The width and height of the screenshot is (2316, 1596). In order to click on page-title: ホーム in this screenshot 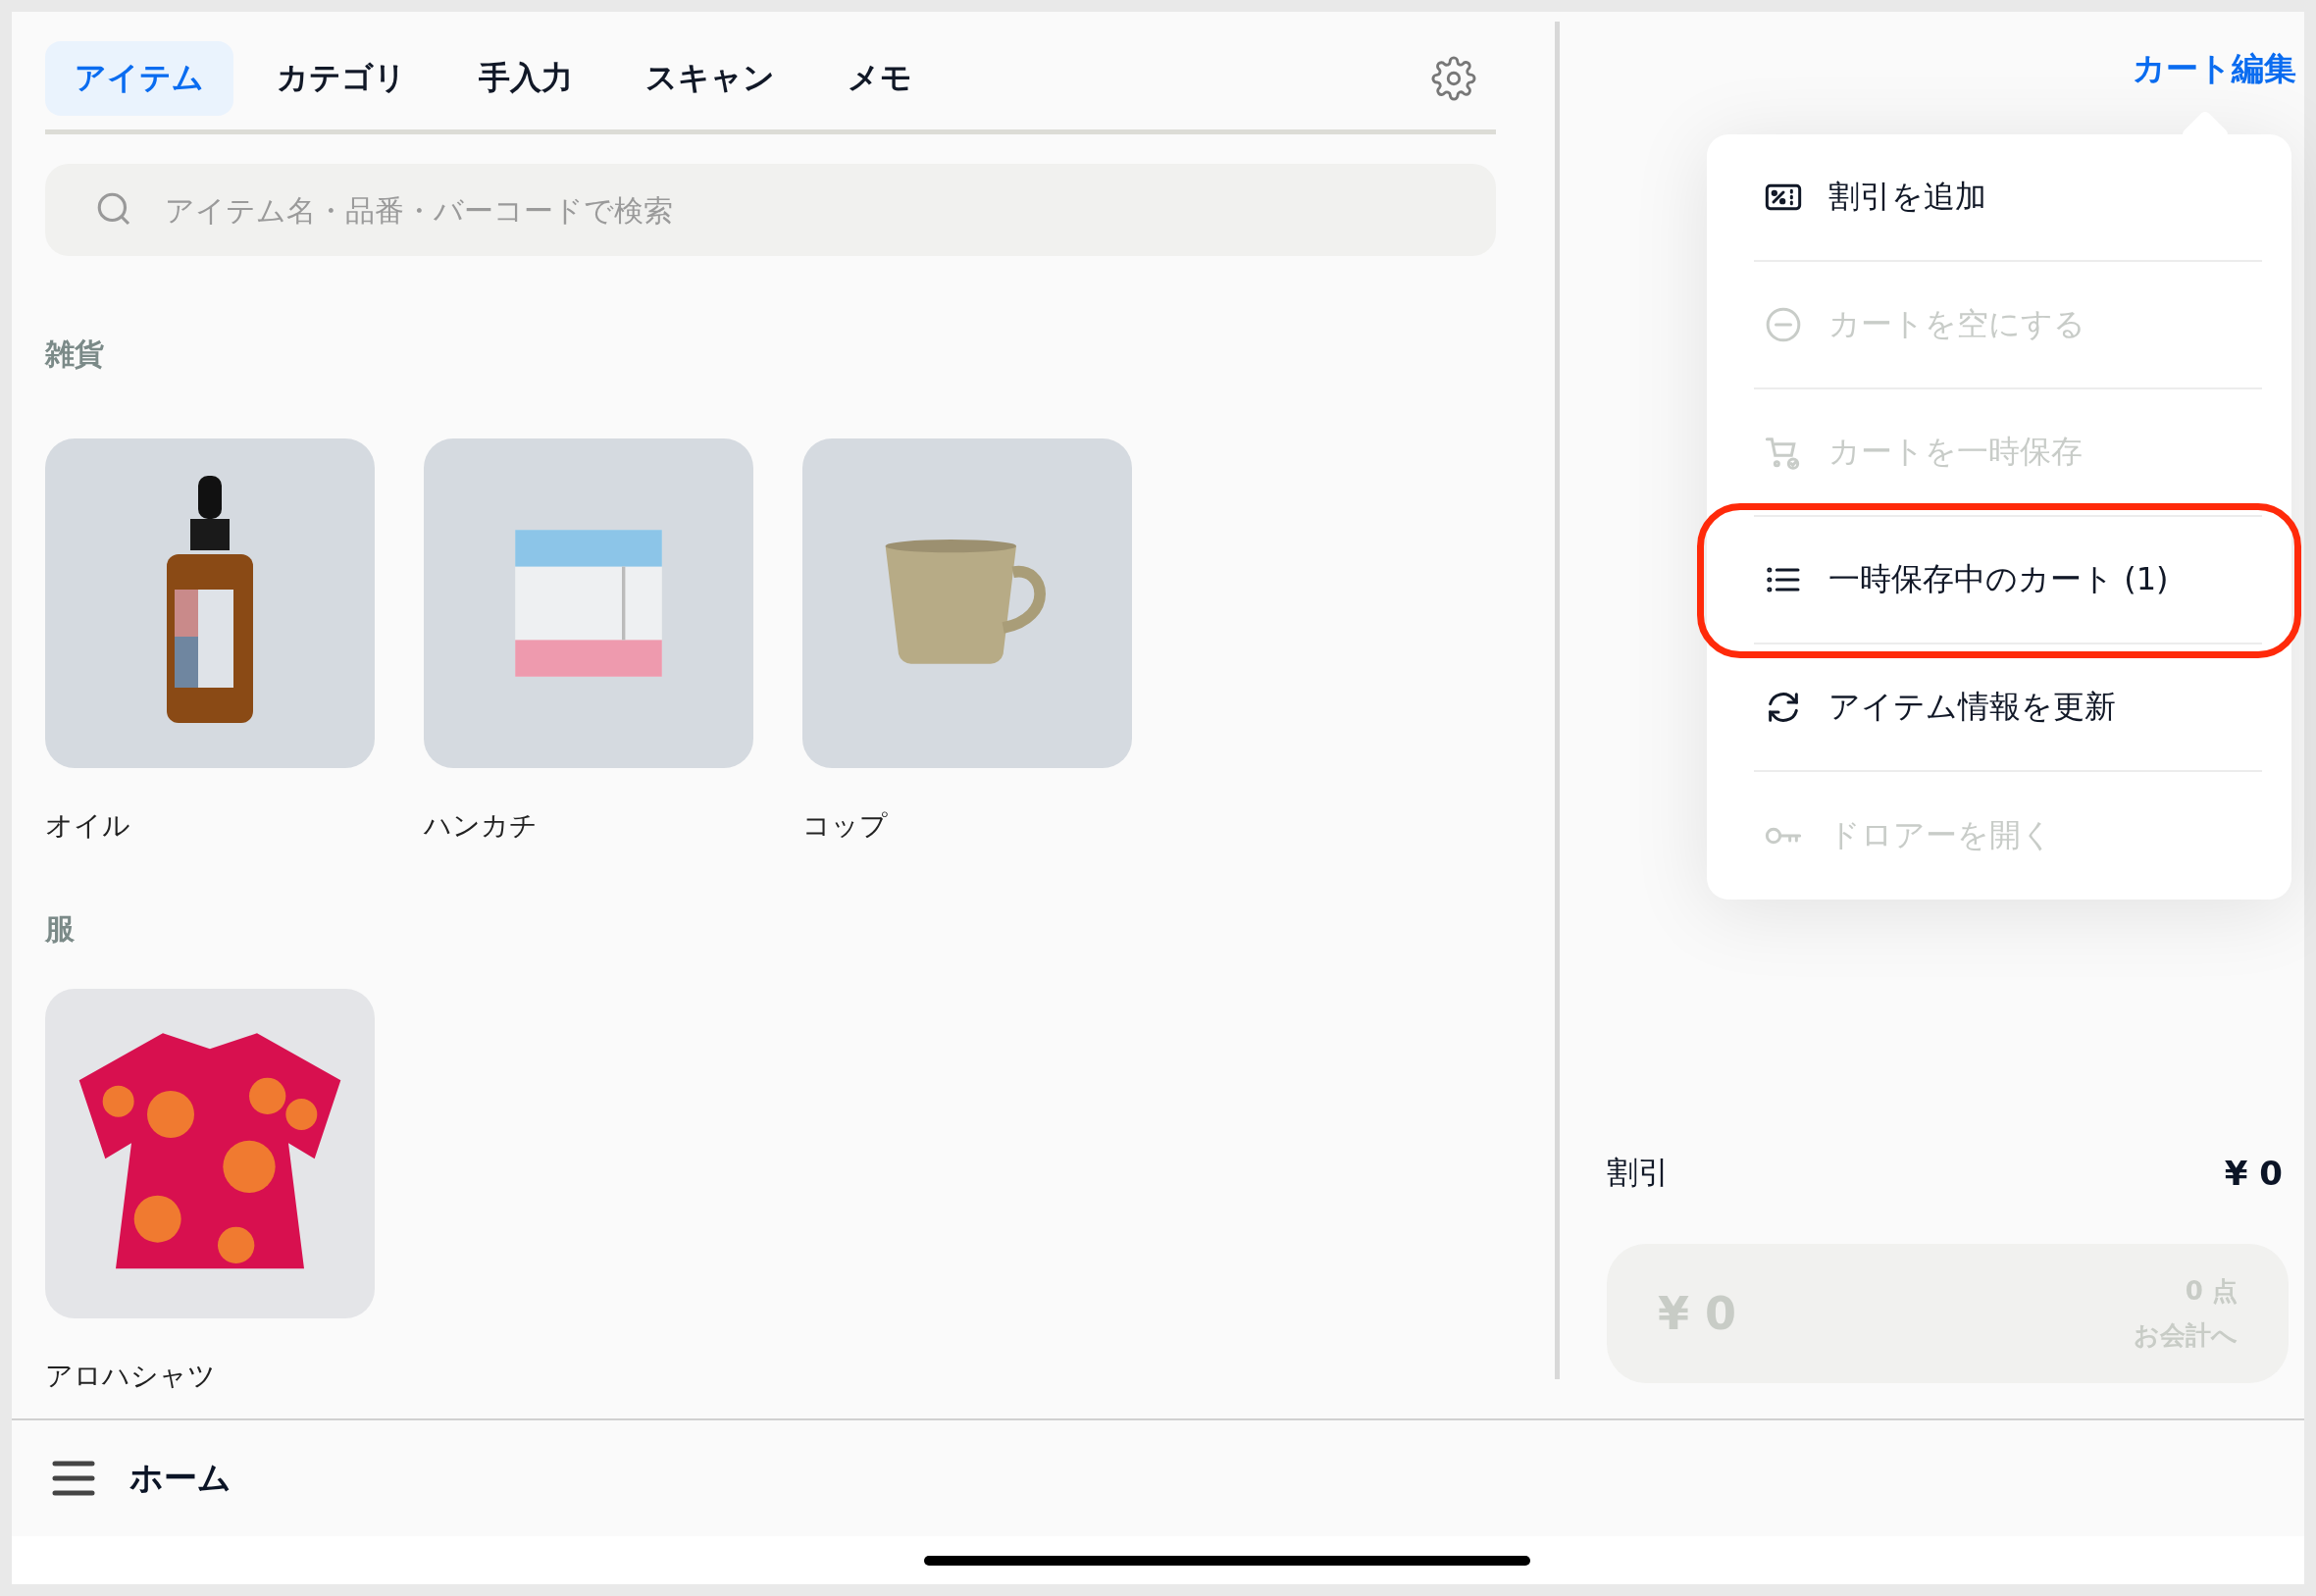, I will do `click(181, 1478)`.